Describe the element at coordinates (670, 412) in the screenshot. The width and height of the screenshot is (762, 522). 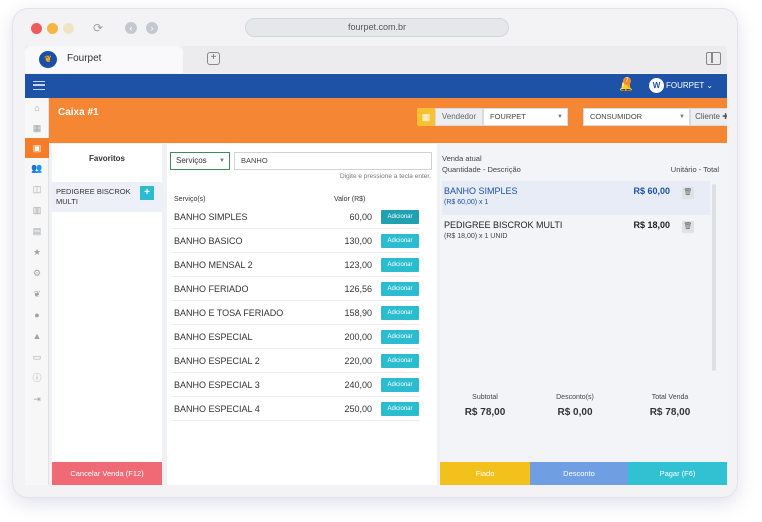
I see `total-value: R$ 78,00` at that location.